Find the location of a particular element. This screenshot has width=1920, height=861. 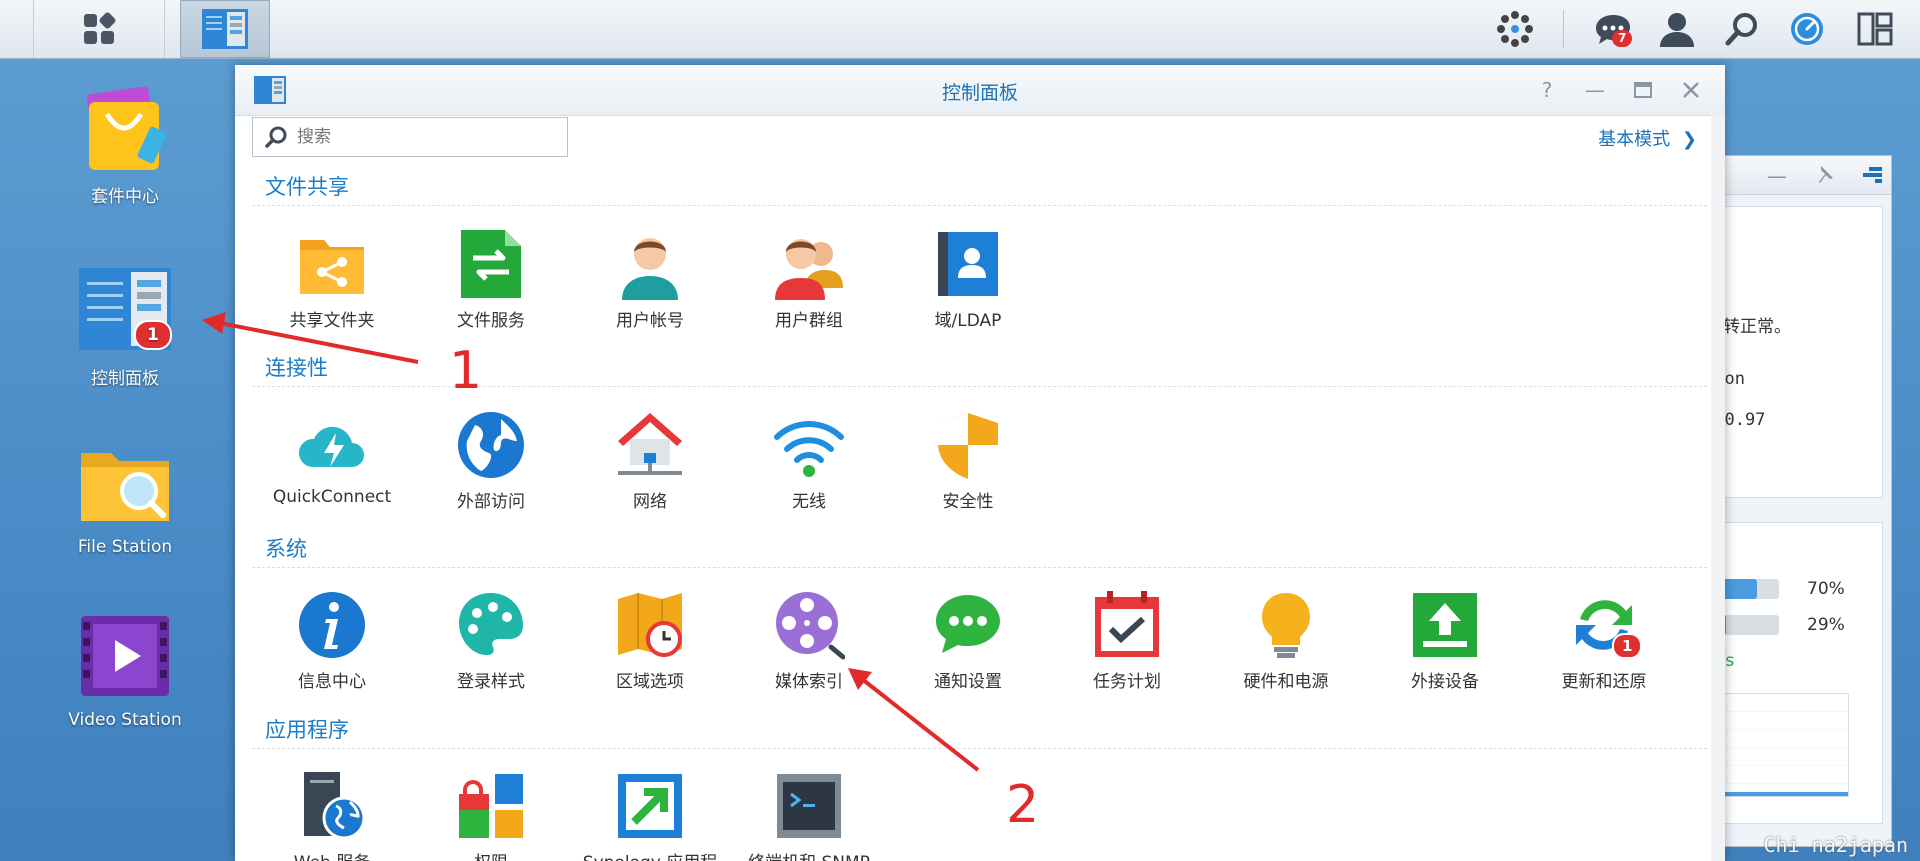

search-input is located at coordinates (422, 137).